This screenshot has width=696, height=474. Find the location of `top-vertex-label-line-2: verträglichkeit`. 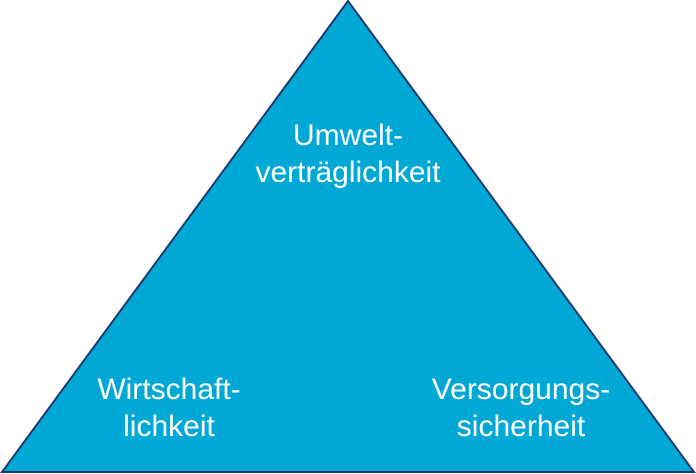

top-vertex-label-line-2: verträglichkeit is located at coordinates (348, 172).